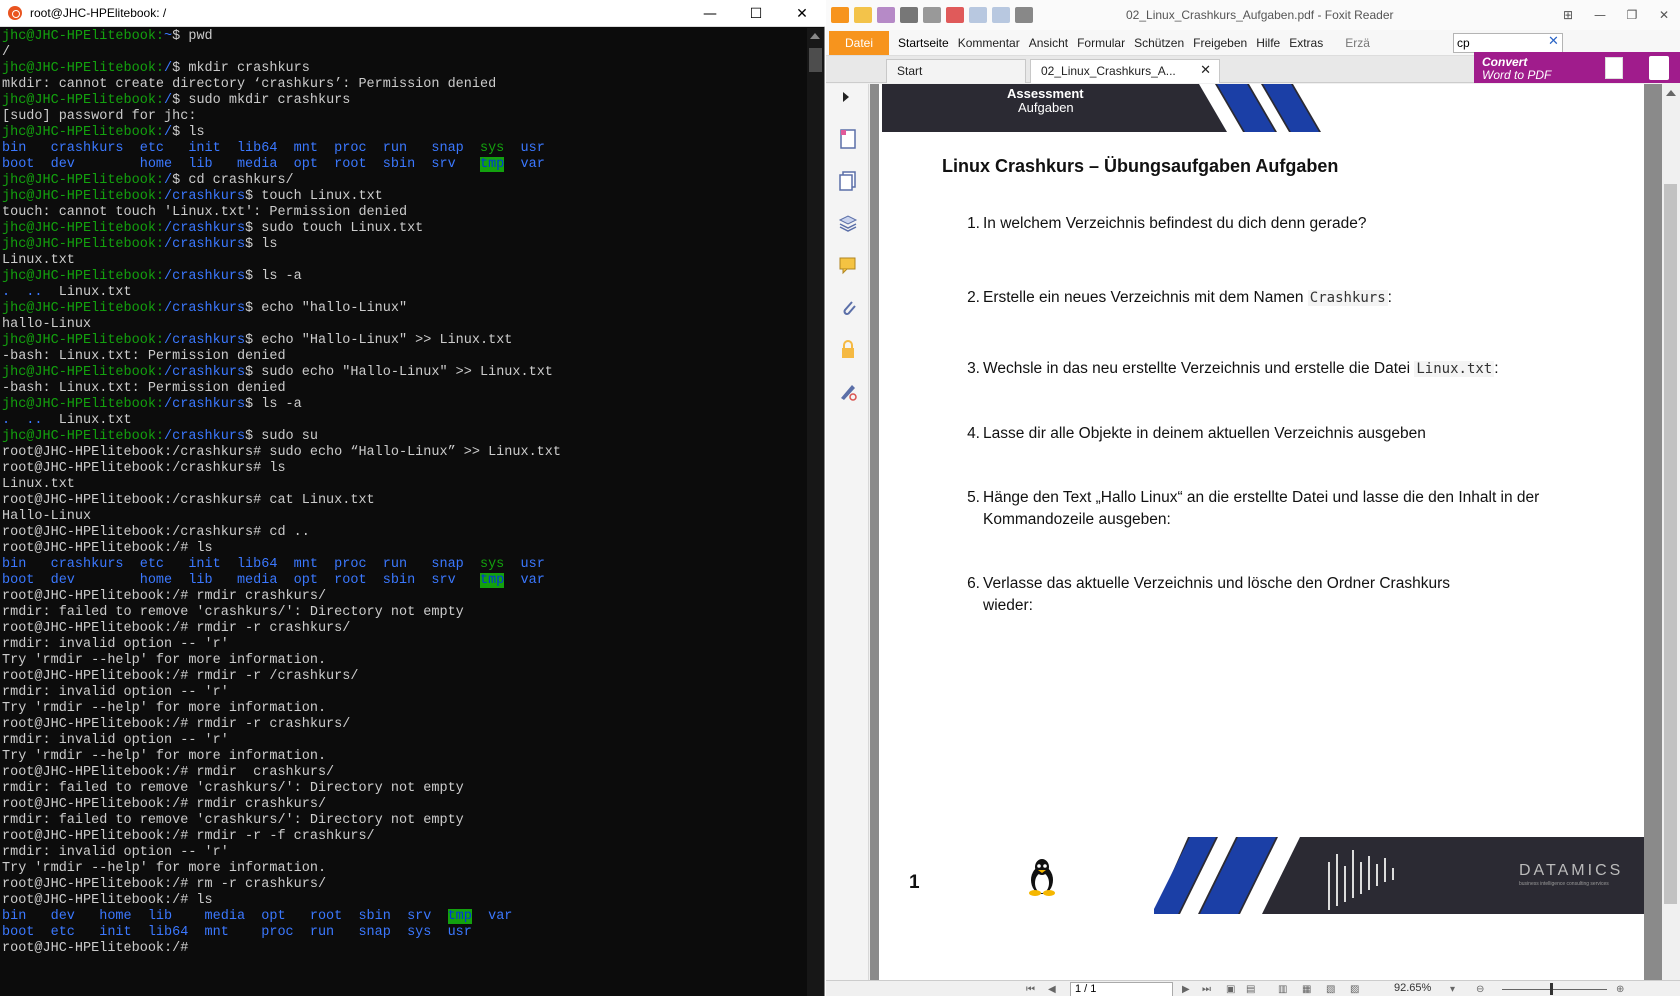 The image size is (1680, 996). What do you see at coordinates (1555, 42) in the screenshot?
I see `clear-search-icon: ✕` at bounding box center [1555, 42].